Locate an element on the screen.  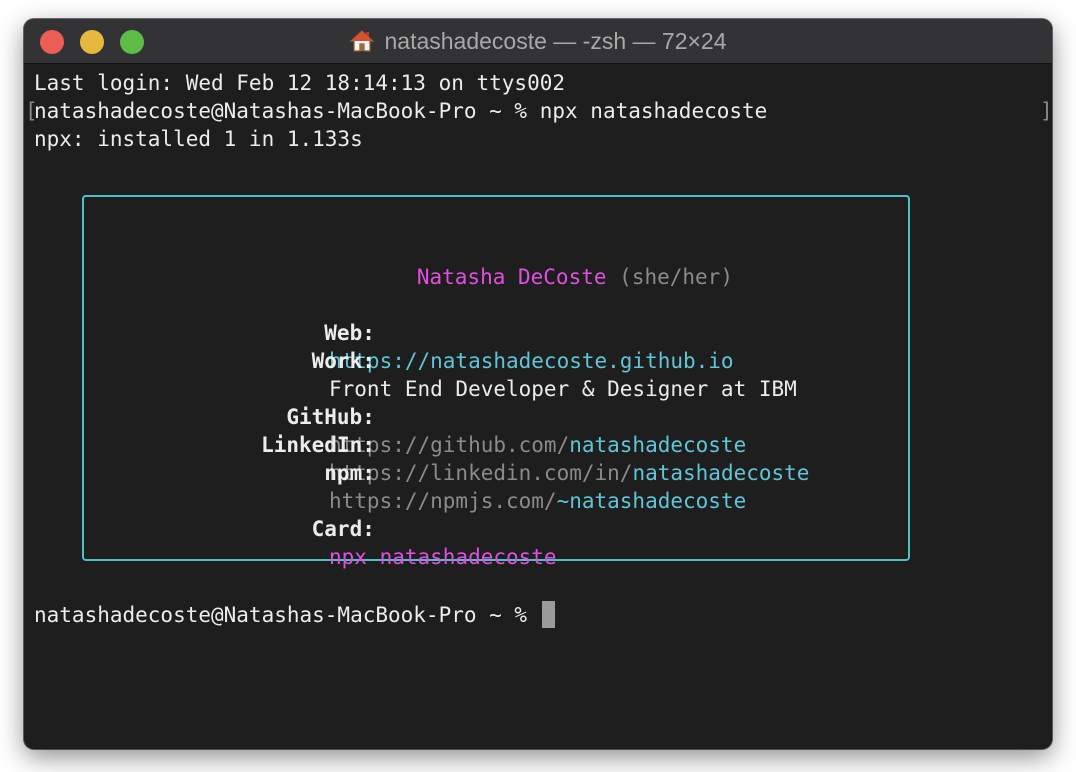
web-link: https://natashadecoste.github.io is located at coordinates (531, 361).